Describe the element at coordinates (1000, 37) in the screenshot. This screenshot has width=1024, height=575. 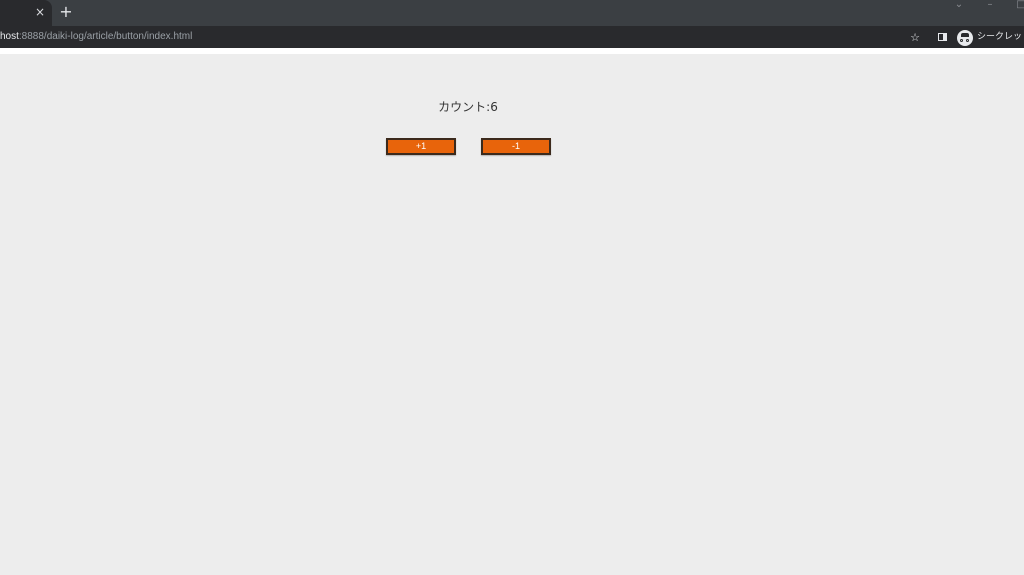
I see `incognito-label: シークレット（2` at that location.